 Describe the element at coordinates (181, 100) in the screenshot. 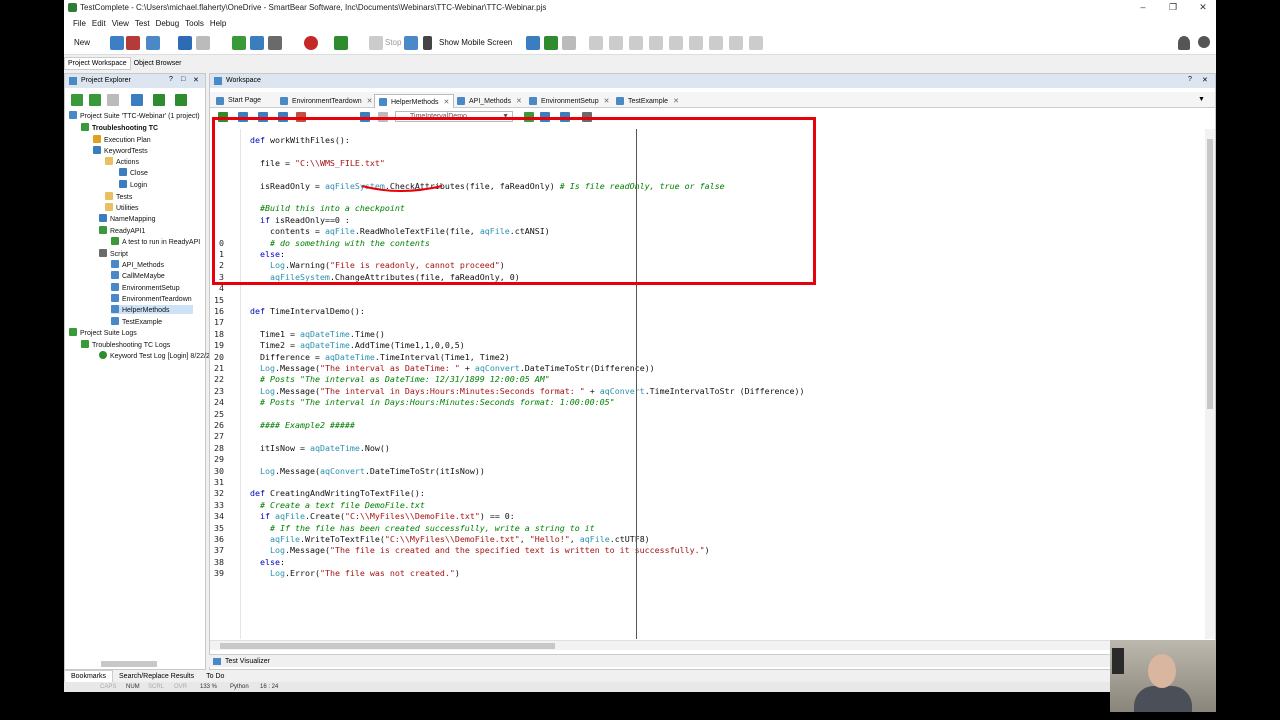

I see `run-suite-icon` at that location.